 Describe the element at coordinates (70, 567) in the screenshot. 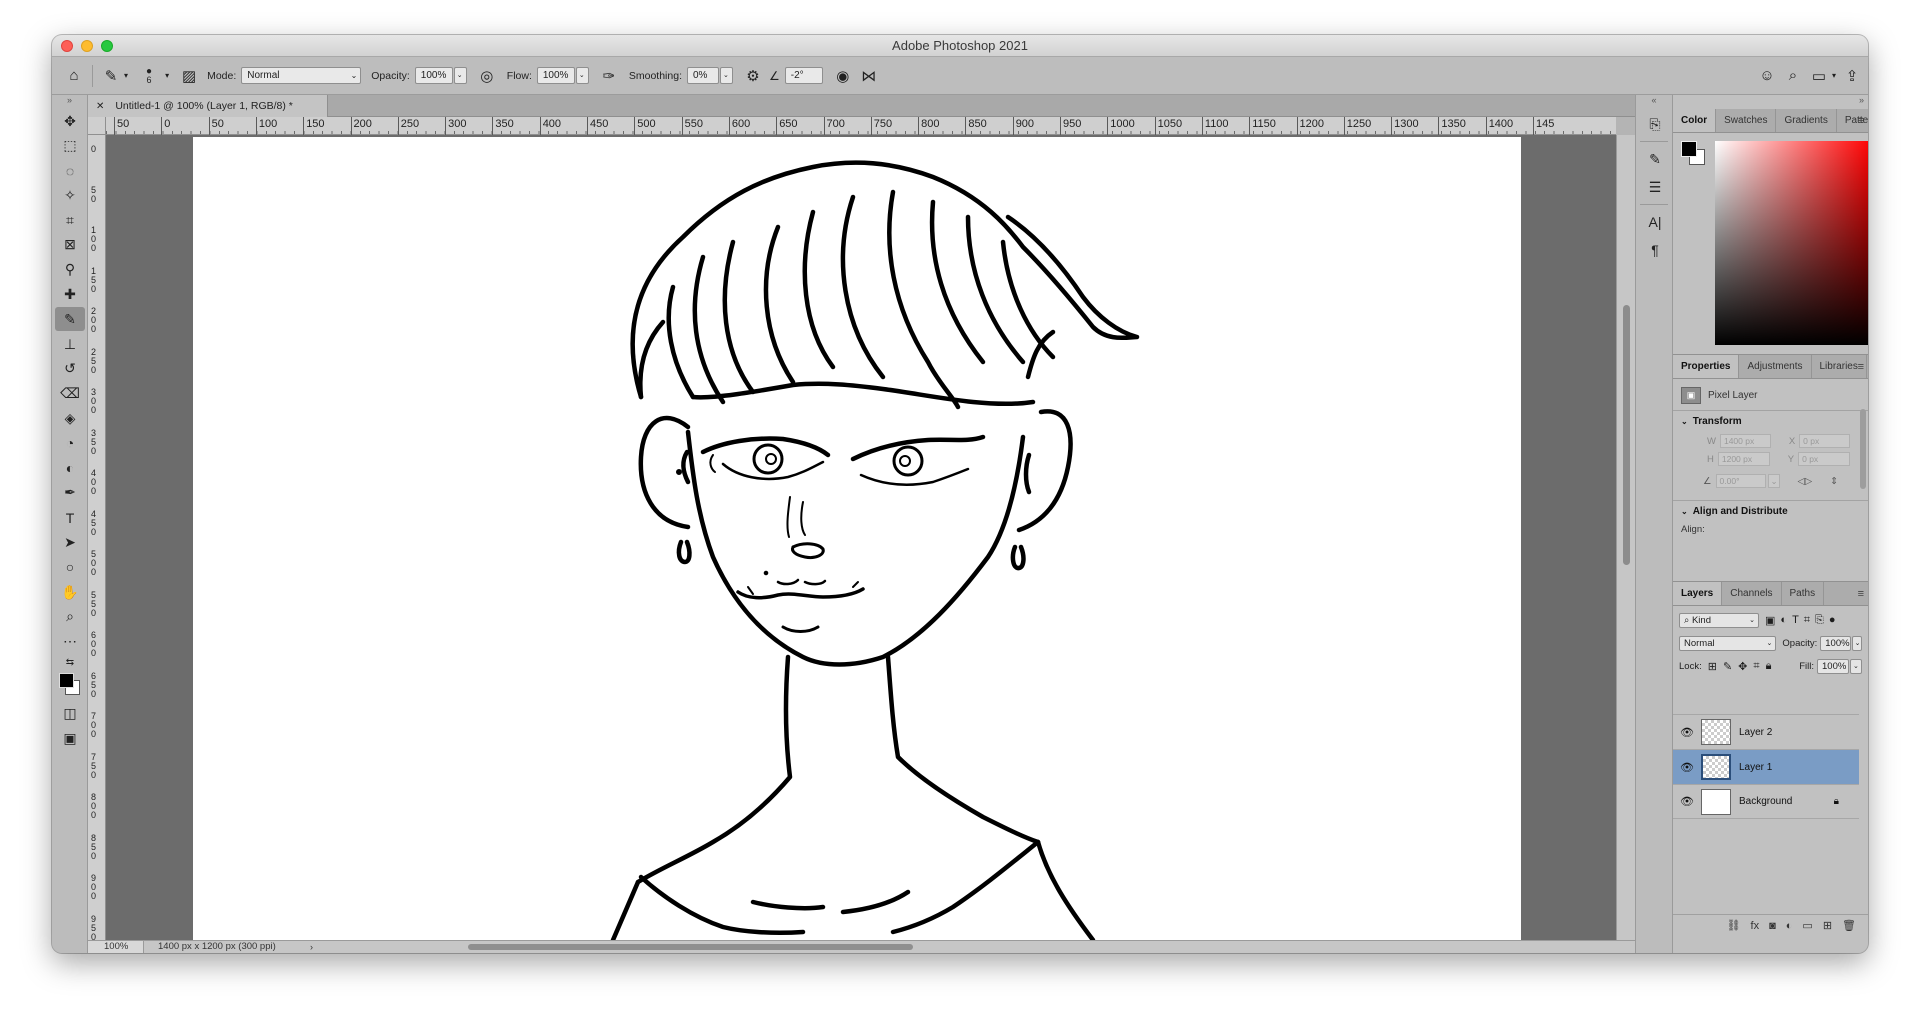

I see `ellipse-tool-icon: ○` at that location.